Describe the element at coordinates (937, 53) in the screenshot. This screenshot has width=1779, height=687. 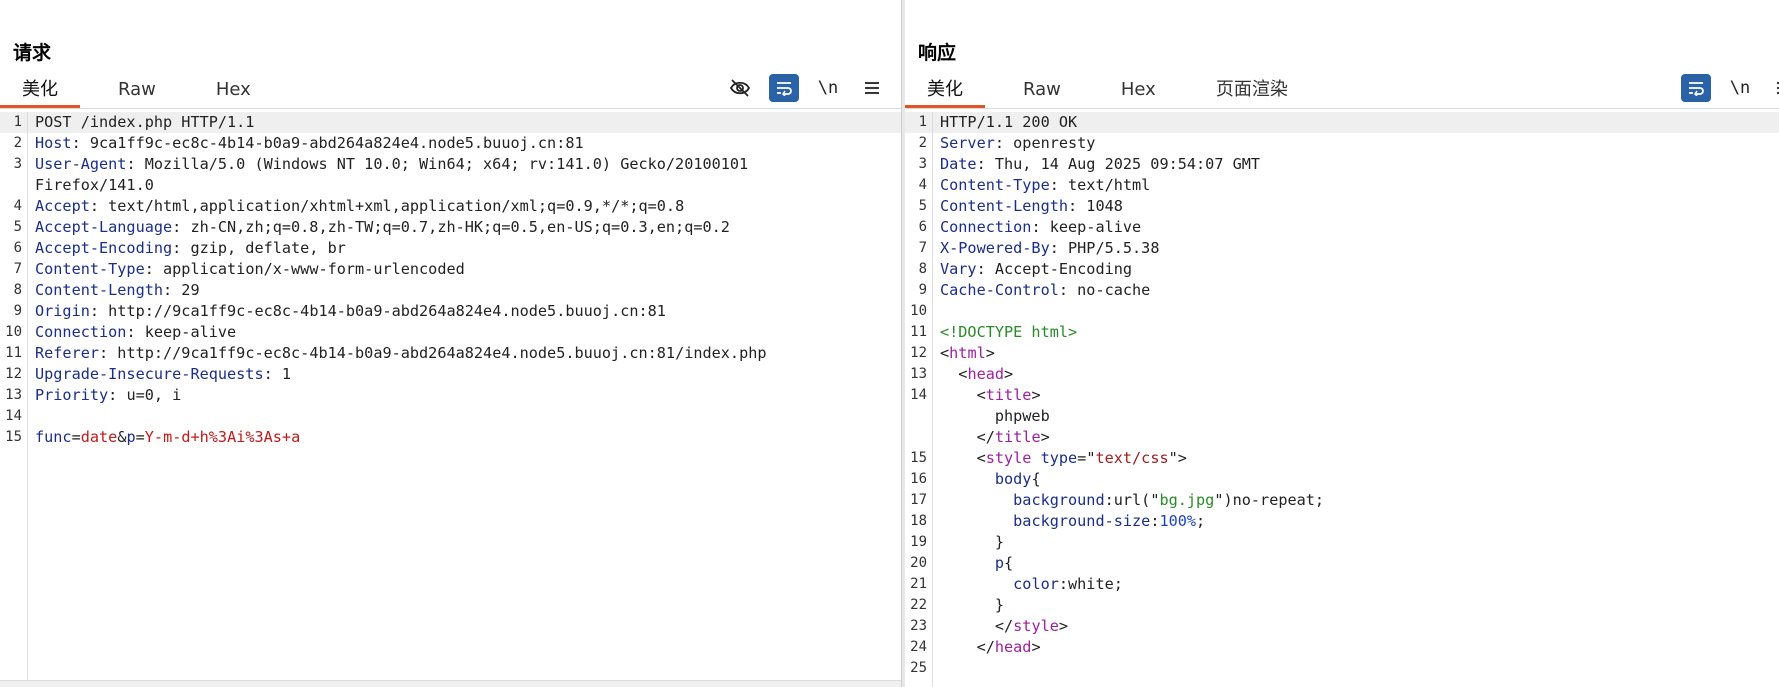
I see `response-title: 响应` at that location.